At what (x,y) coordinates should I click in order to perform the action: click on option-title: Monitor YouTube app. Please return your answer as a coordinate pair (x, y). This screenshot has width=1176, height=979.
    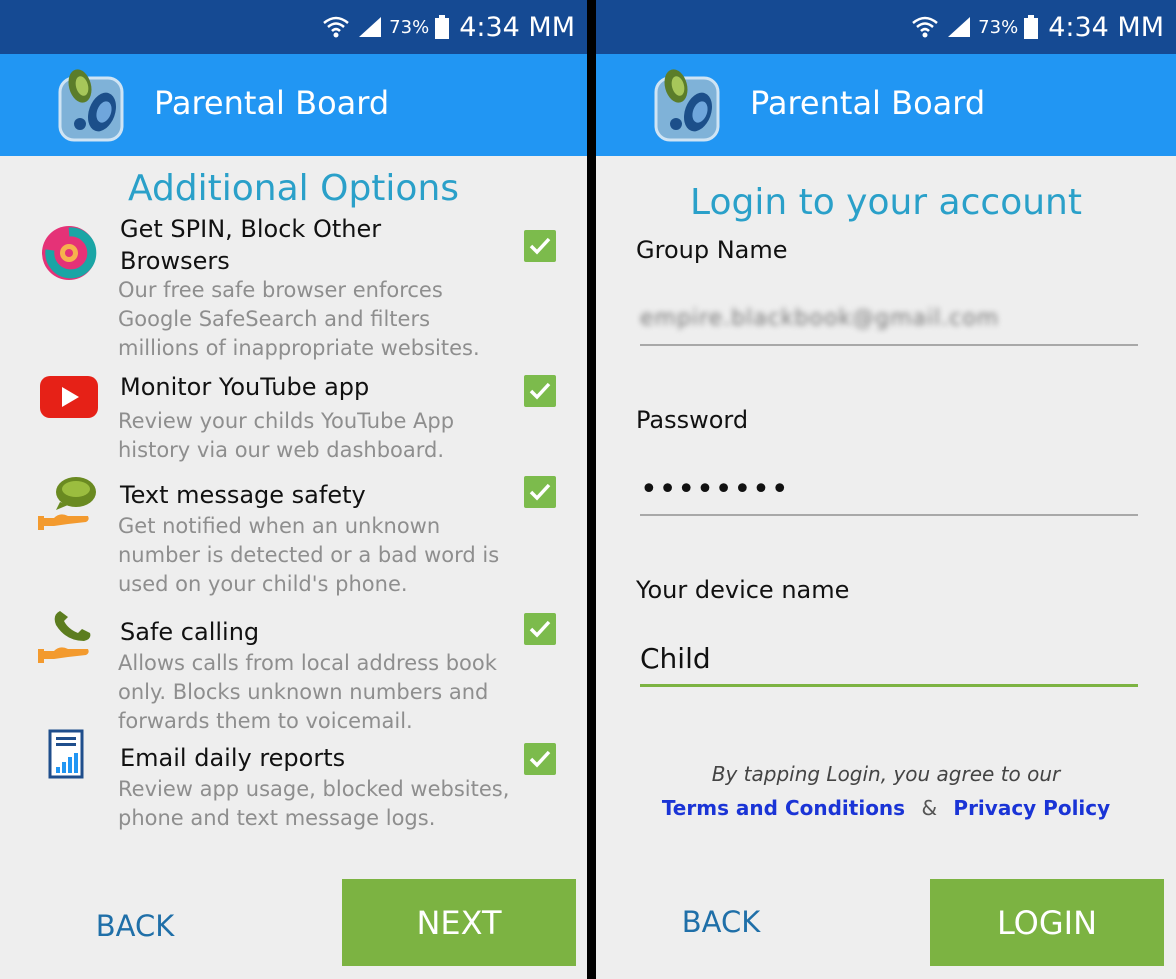
    Looking at the image, I should click on (245, 387).